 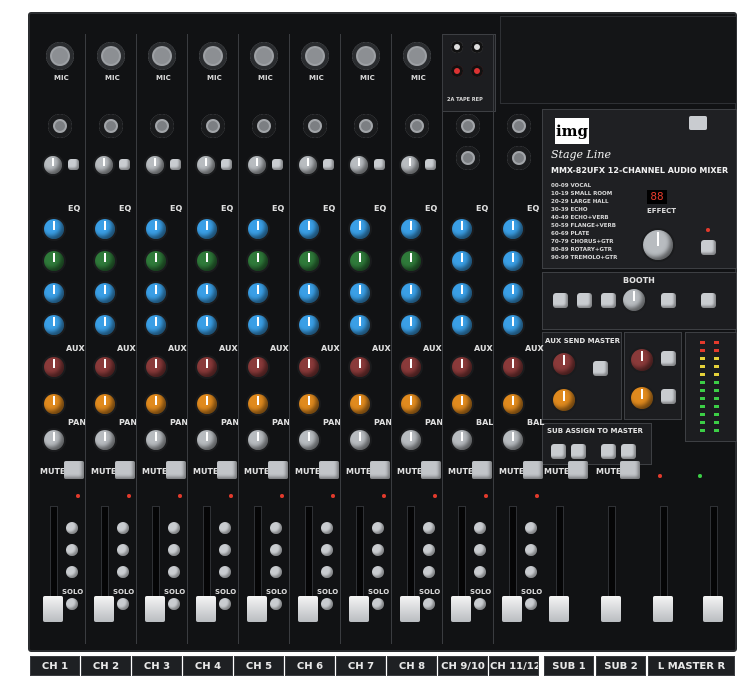 What do you see at coordinates (663, 609) in the screenshot?
I see `master-l-fader-knob` at bounding box center [663, 609].